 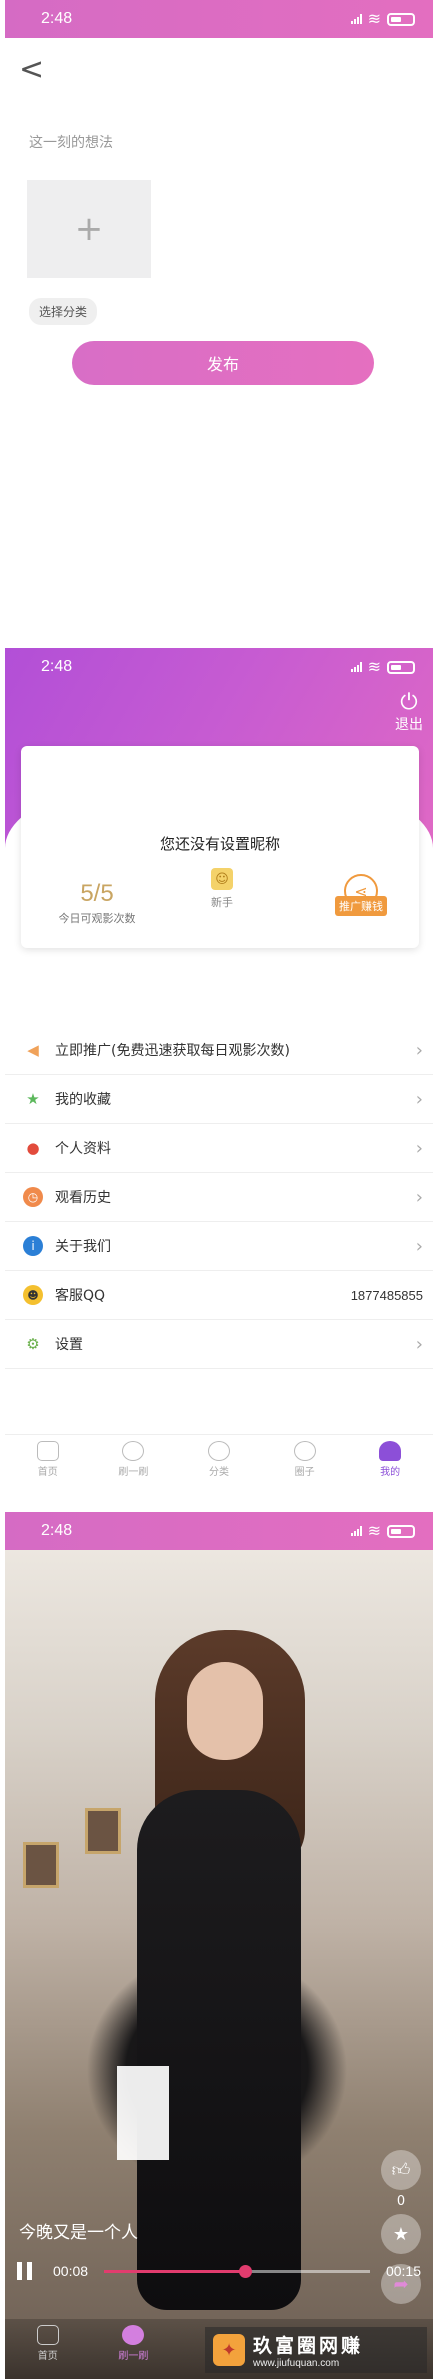 What do you see at coordinates (308, 2346) in the screenshot?
I see `watermark-text: 玖富圈网赚` at bounding box center [308, 2346].